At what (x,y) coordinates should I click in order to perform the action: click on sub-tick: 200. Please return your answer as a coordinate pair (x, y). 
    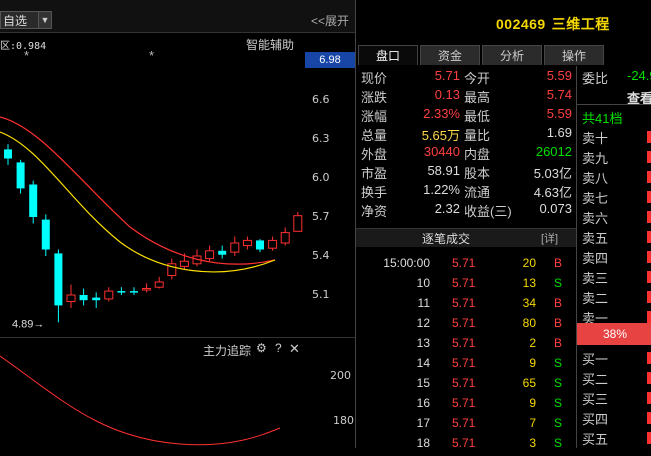
    Looking at the image, I should click on (340, 375).